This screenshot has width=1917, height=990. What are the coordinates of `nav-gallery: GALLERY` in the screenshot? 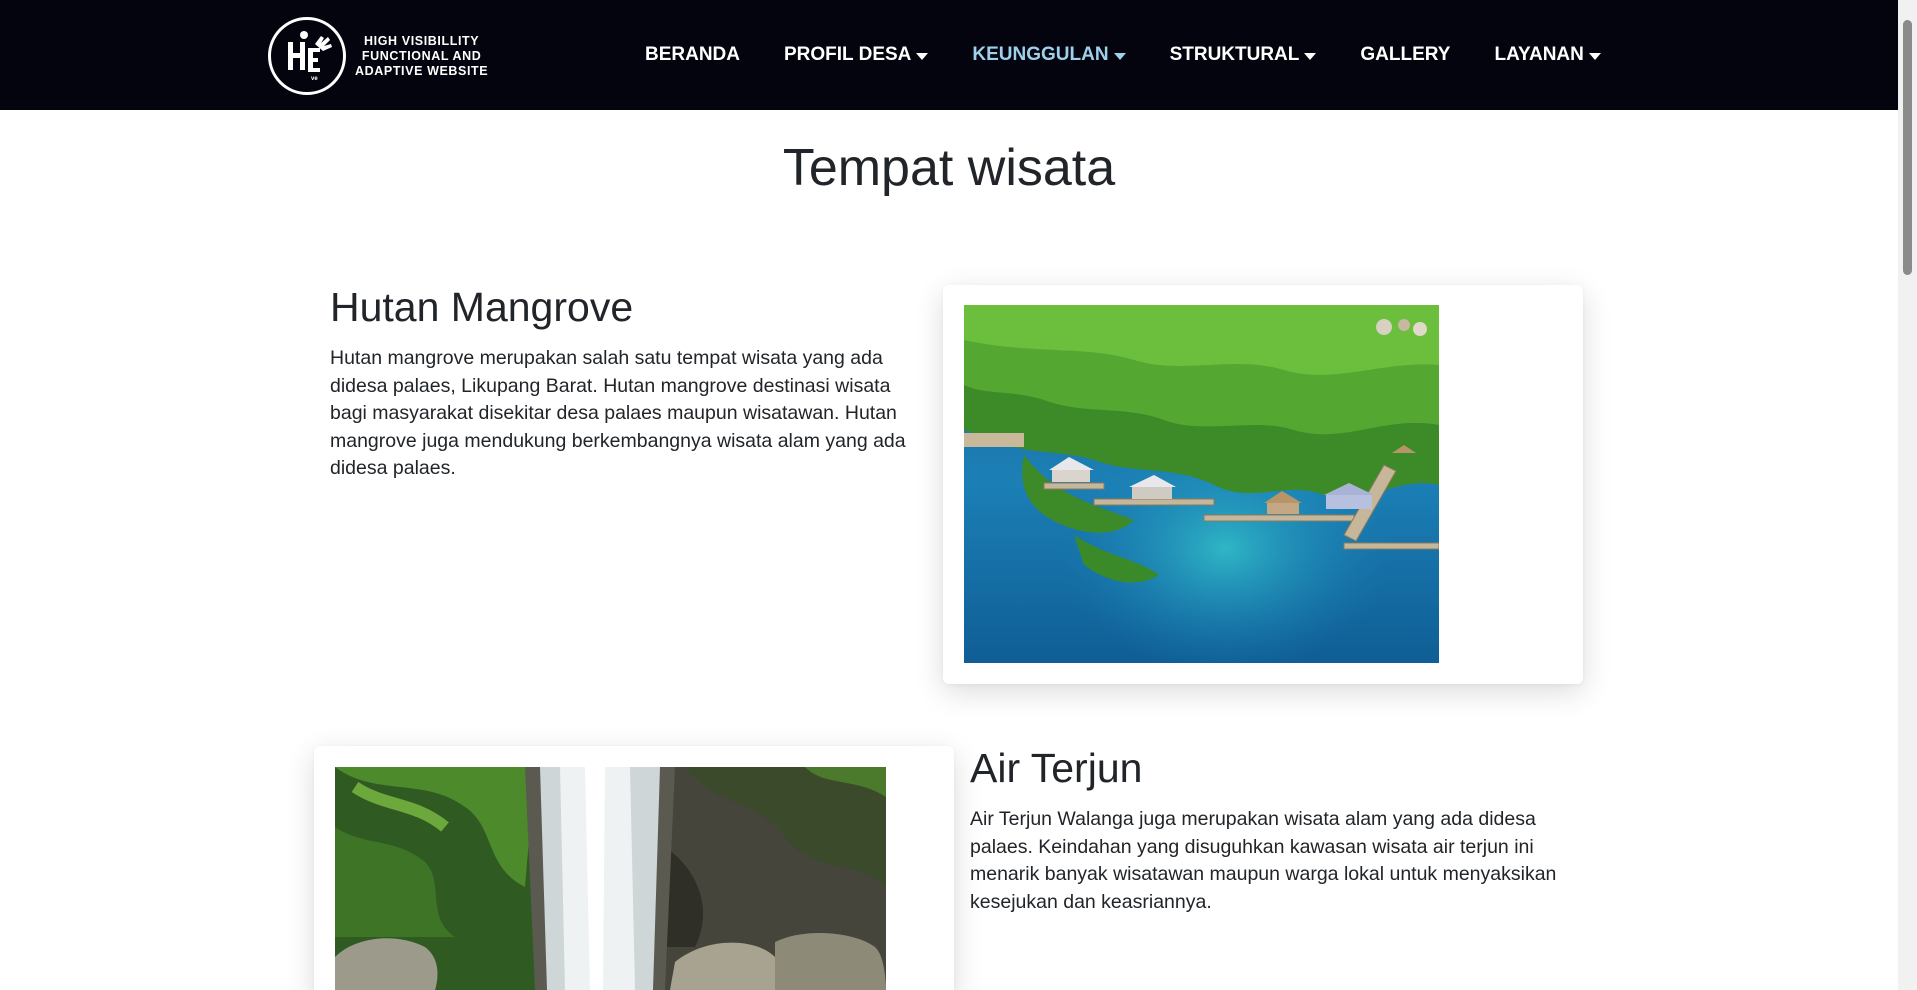 It's located at (1405, 55).